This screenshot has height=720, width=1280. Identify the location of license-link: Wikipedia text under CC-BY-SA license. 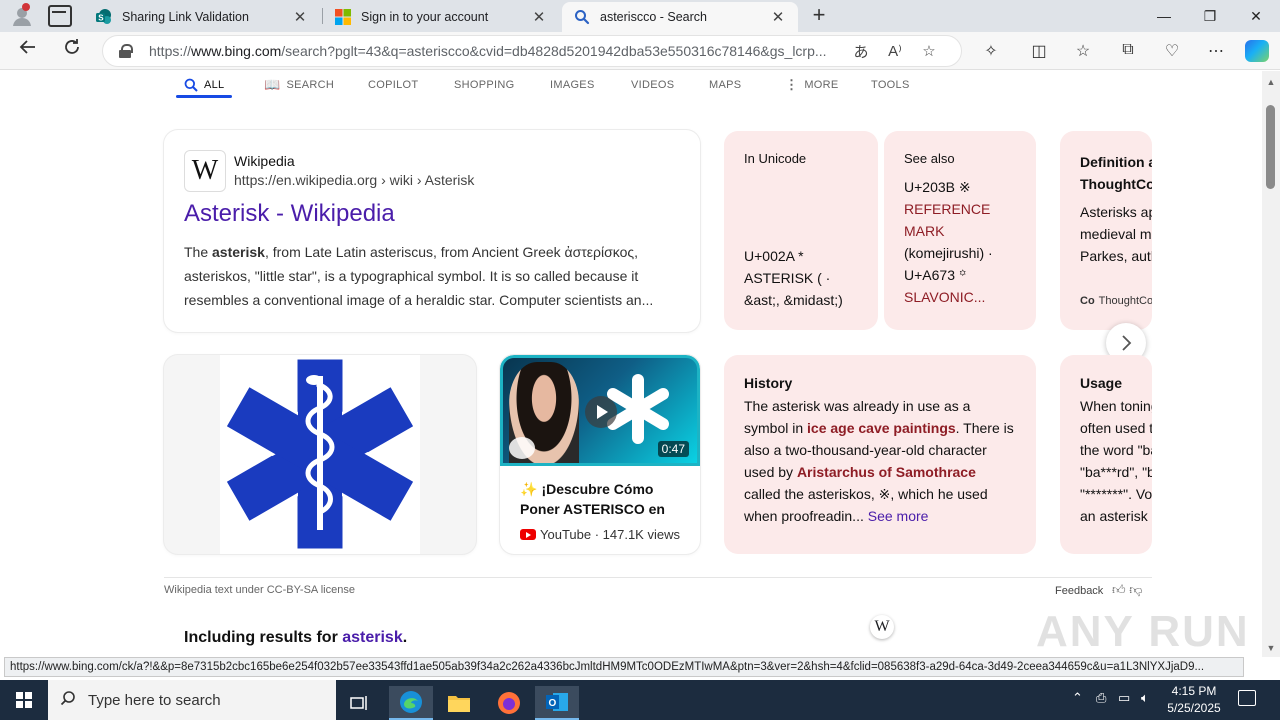
(259, 590).